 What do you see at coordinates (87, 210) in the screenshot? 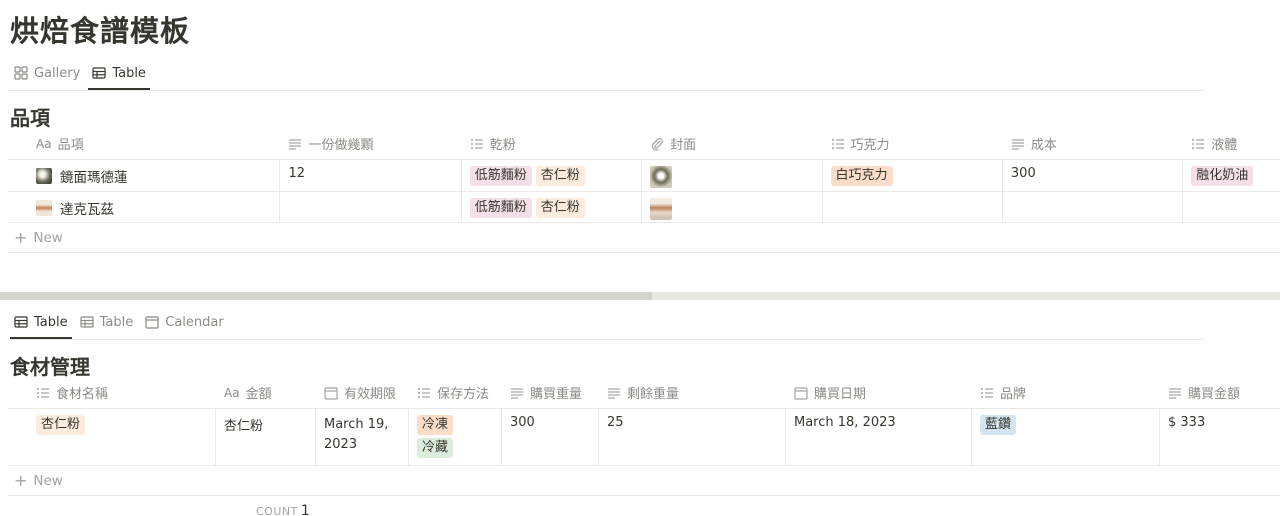
I see `recipe-name: 達克瓦茲` at bounding box center [87, 210].